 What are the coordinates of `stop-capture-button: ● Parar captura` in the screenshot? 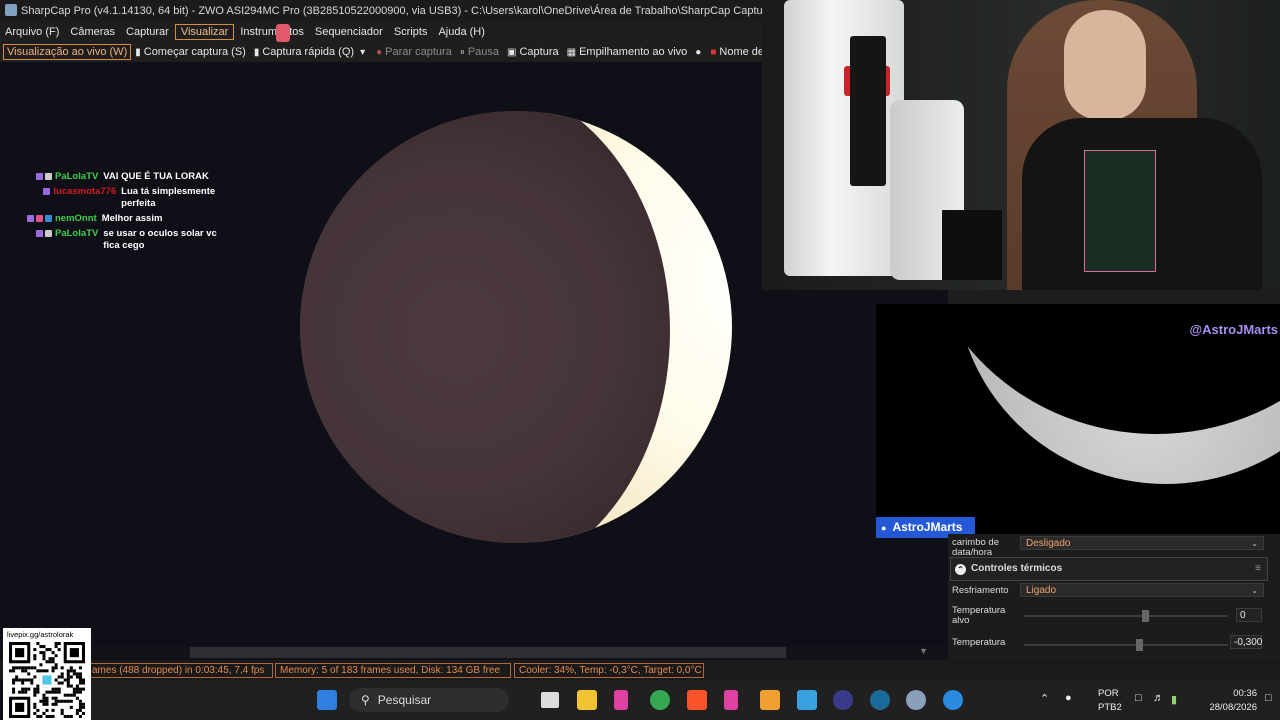 It's located at (414, 52).